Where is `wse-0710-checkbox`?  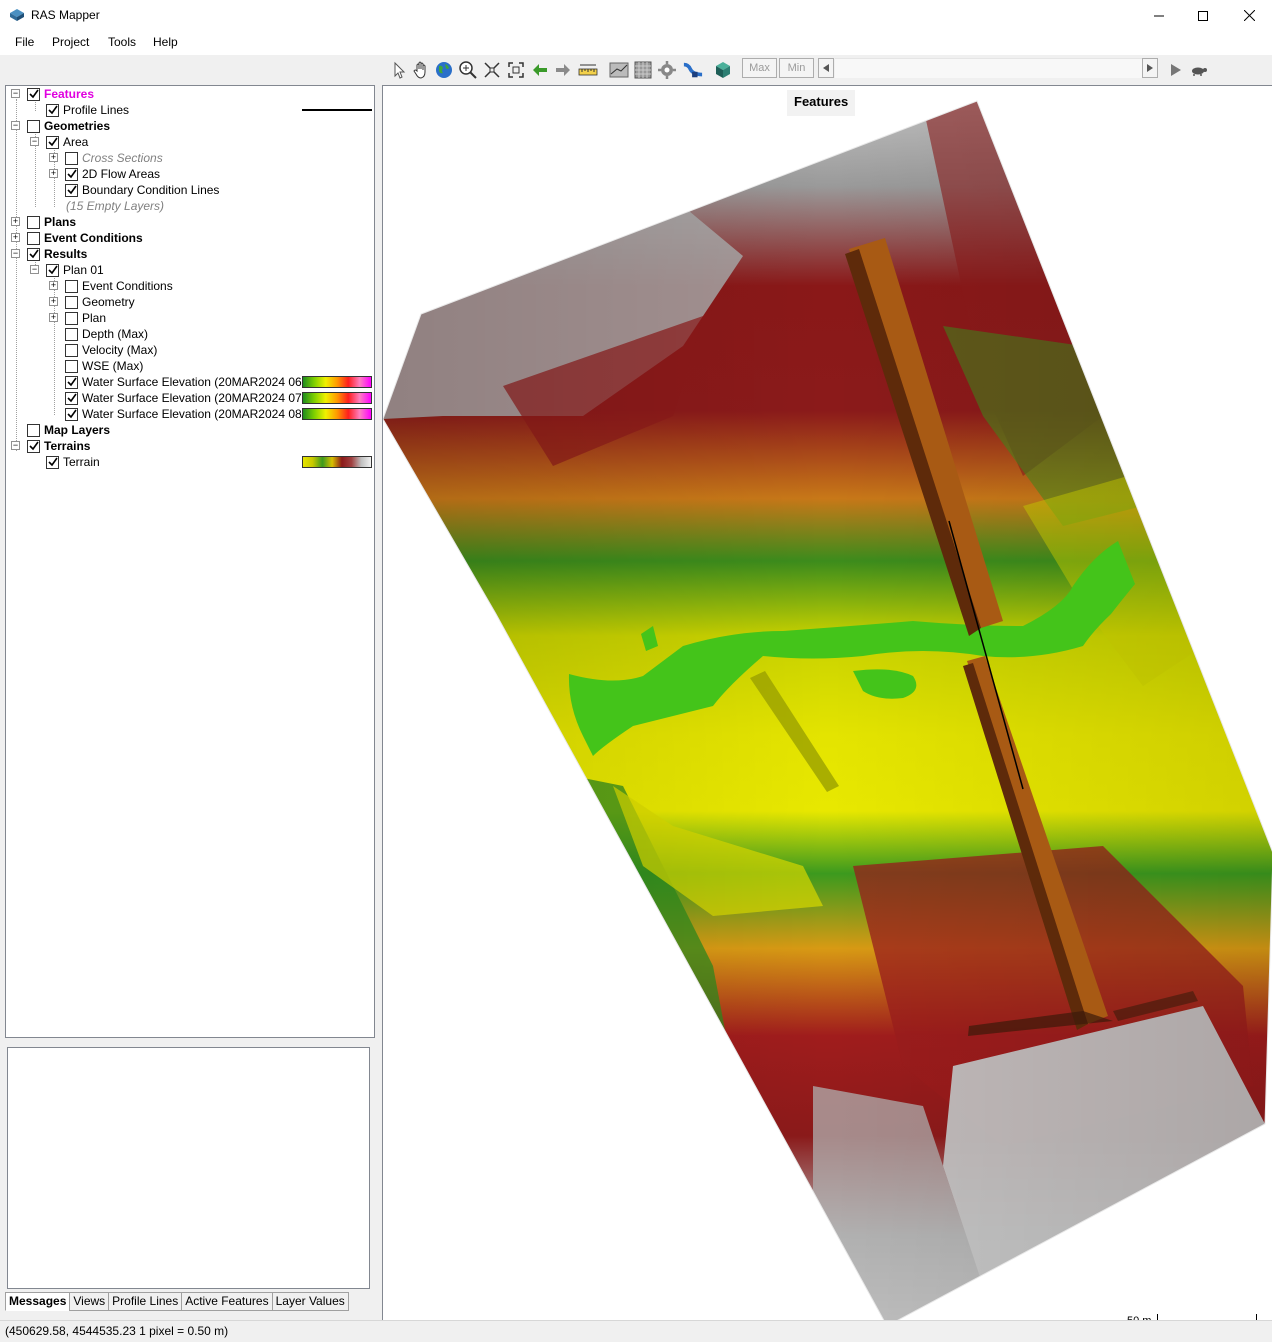 wse-0710-checkbox is located at coordinates (71, 398).